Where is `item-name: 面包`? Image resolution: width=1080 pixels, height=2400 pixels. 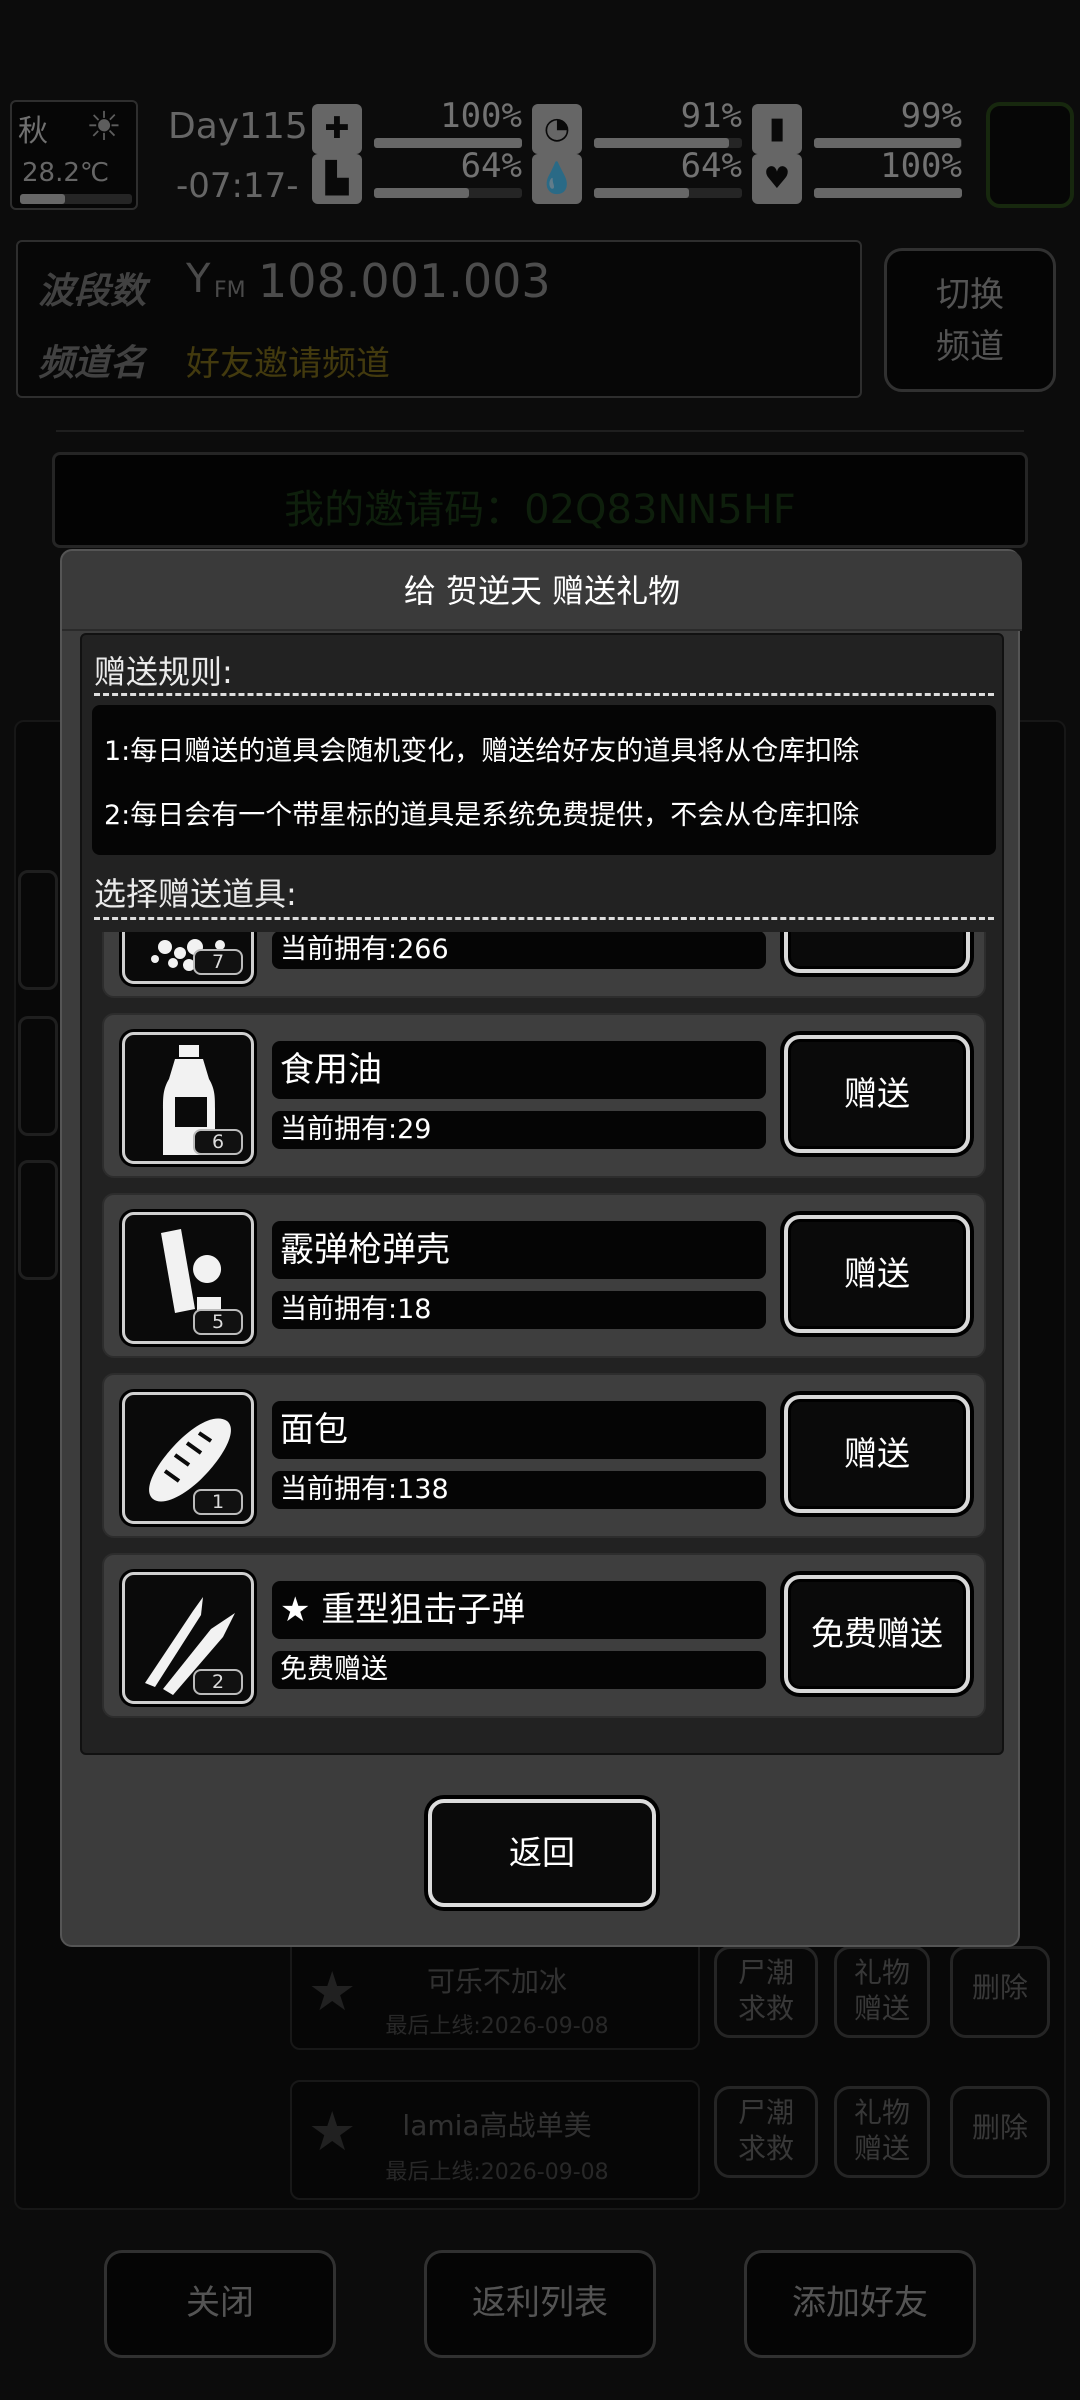 item-name: 面包 is located at coordinates (519, 1430).